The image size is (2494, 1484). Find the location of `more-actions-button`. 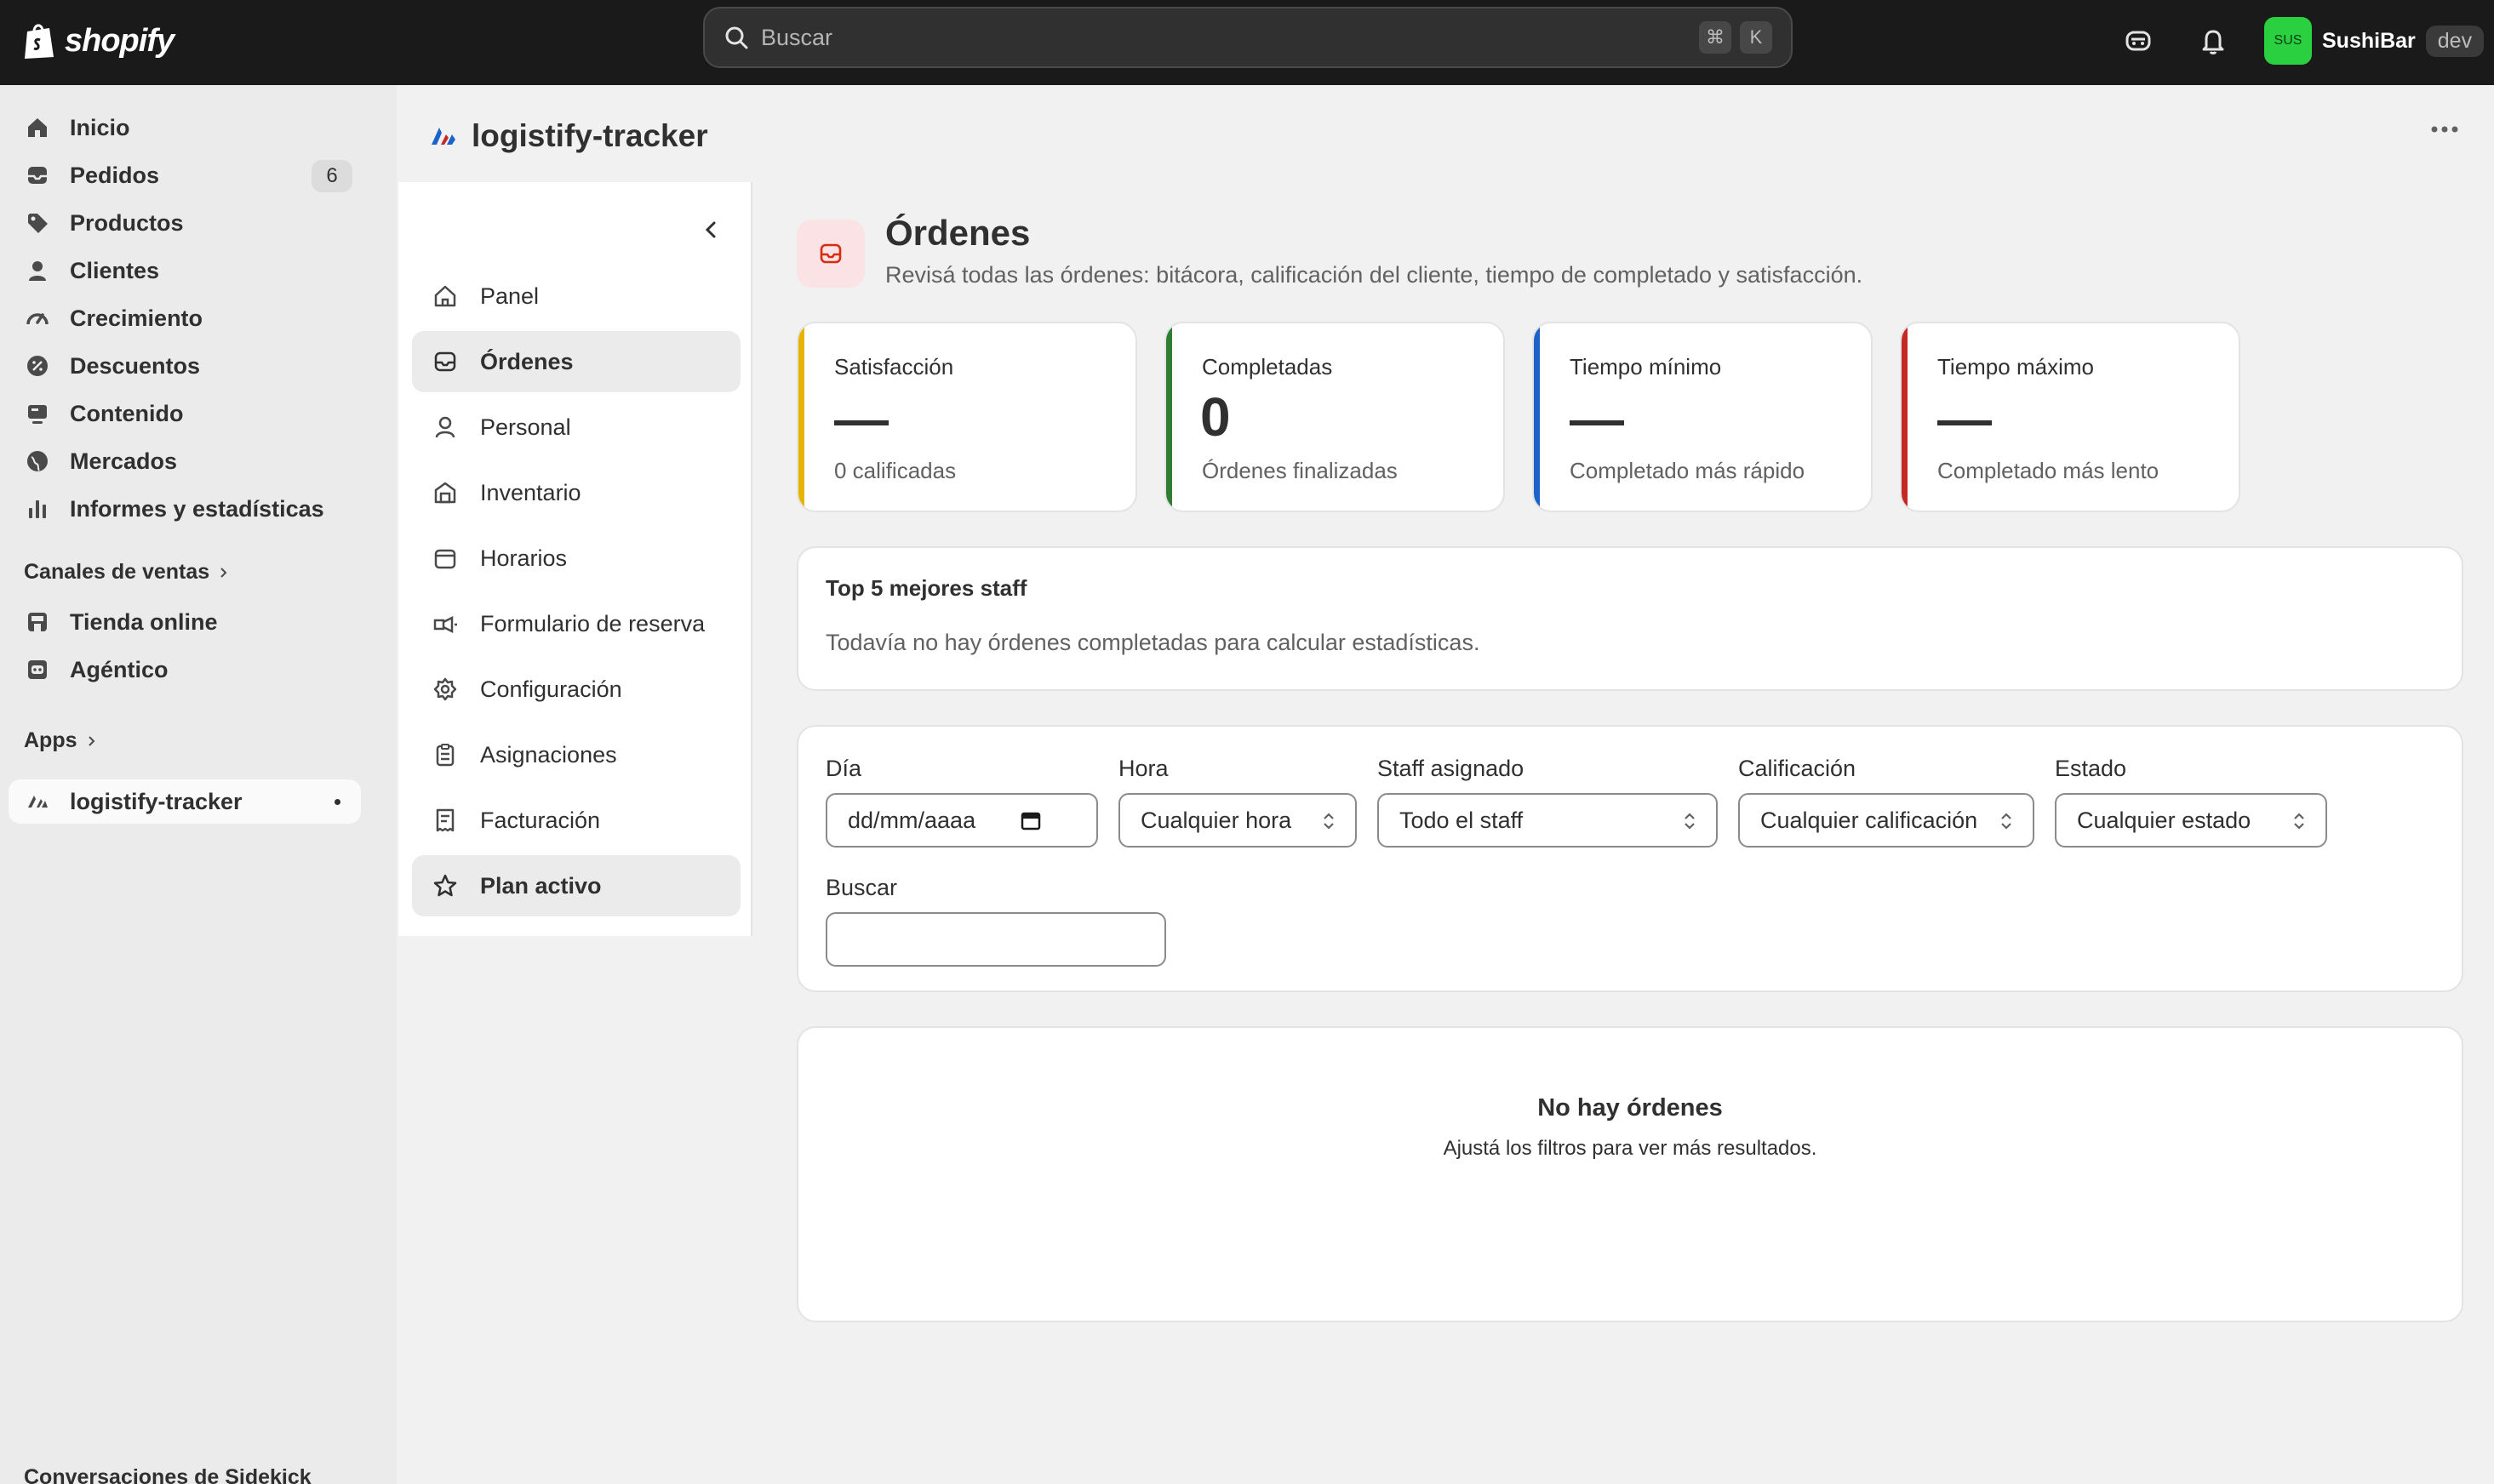

more-actions-button is located at coordinates (2444, 129).